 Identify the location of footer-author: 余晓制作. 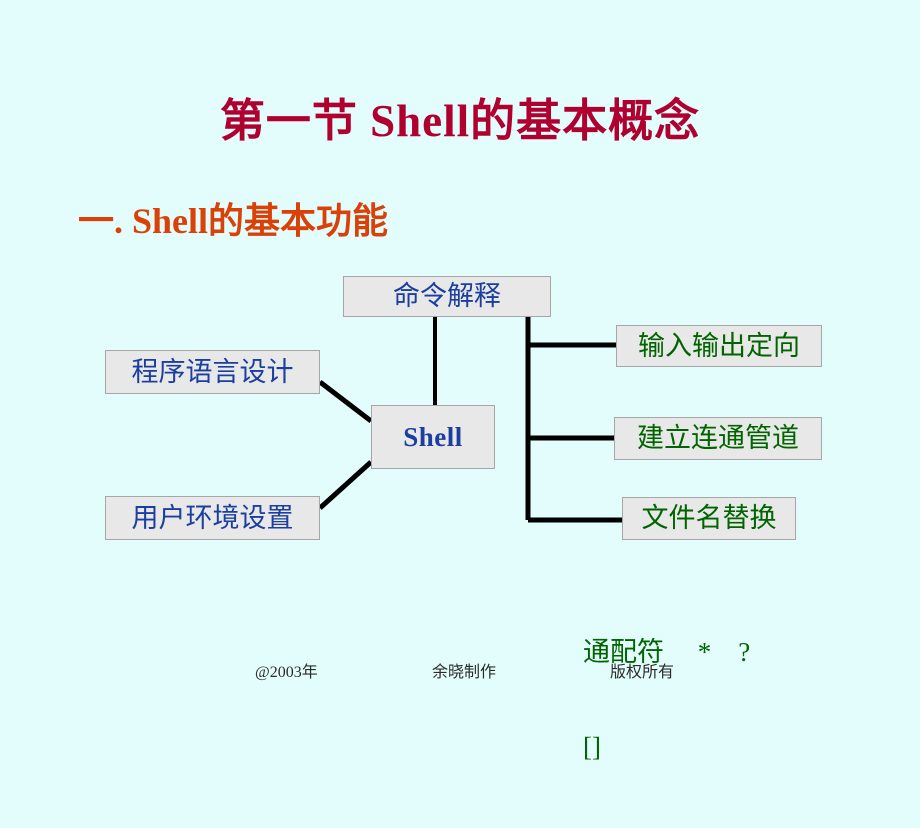
(464, 672).